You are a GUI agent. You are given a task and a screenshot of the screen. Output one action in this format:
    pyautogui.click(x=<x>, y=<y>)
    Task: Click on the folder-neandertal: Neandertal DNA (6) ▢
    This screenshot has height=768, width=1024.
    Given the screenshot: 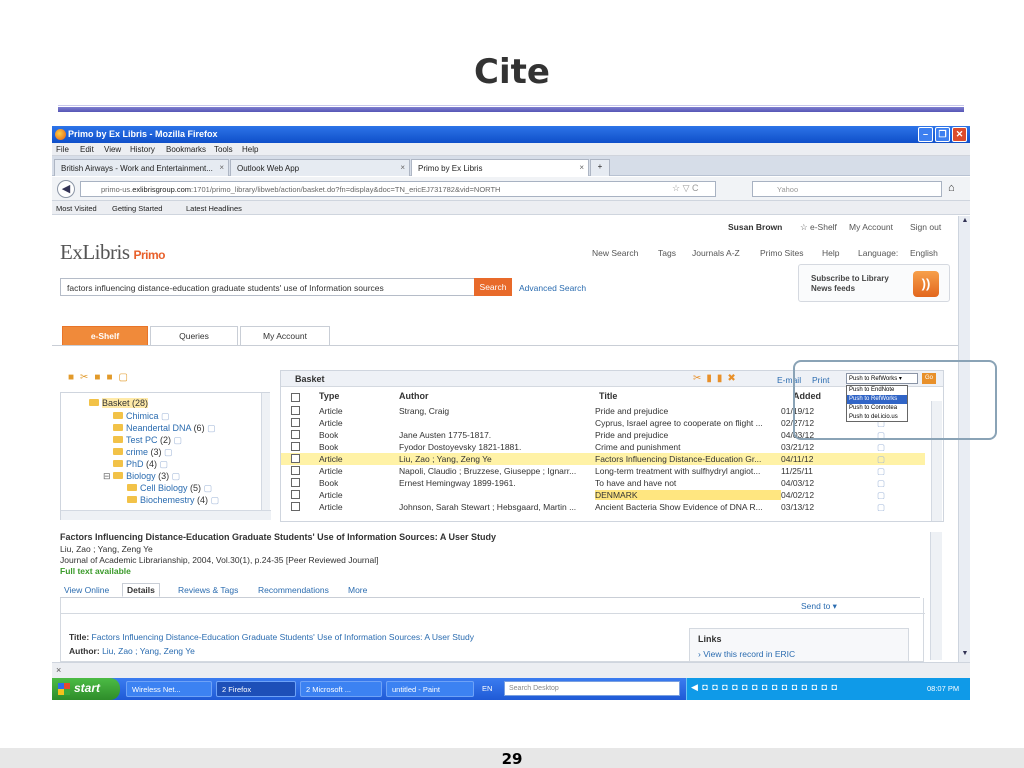 What is the action you would take?
    pyautogui.click(x=164, y=428)
    